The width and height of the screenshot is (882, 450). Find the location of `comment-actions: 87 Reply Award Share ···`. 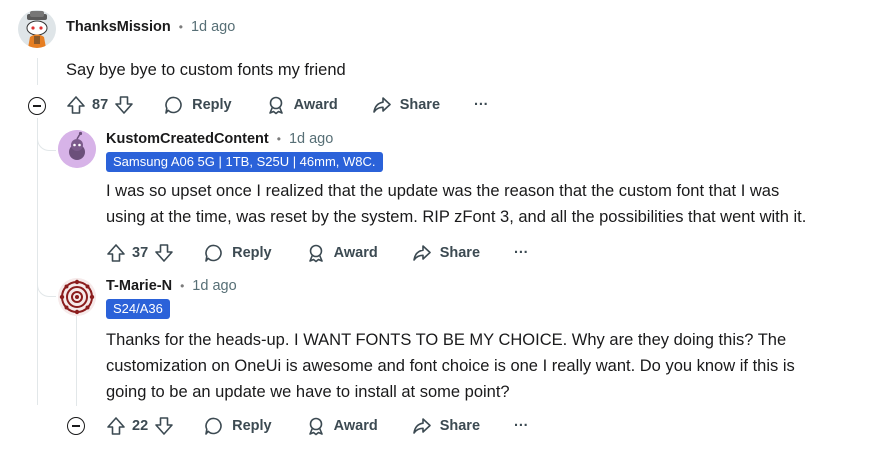

comment-actions: 87 Reply Award Share ··· is located at coordinates (277, 105).